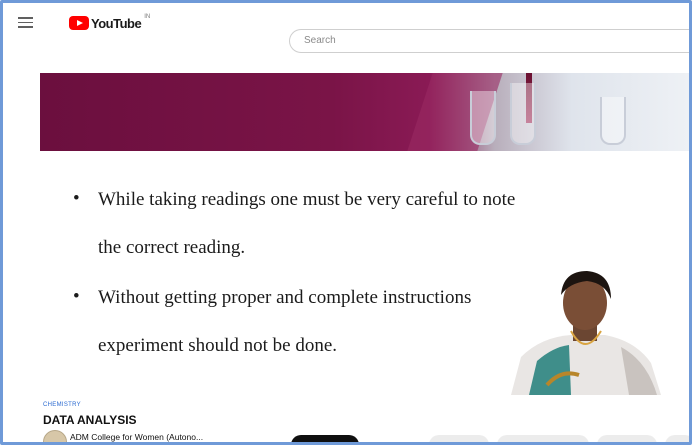 Image resolution: width=692 pixels, height=445 pixels. I want to click on youtube-country-code: IN, so click(147, 17).